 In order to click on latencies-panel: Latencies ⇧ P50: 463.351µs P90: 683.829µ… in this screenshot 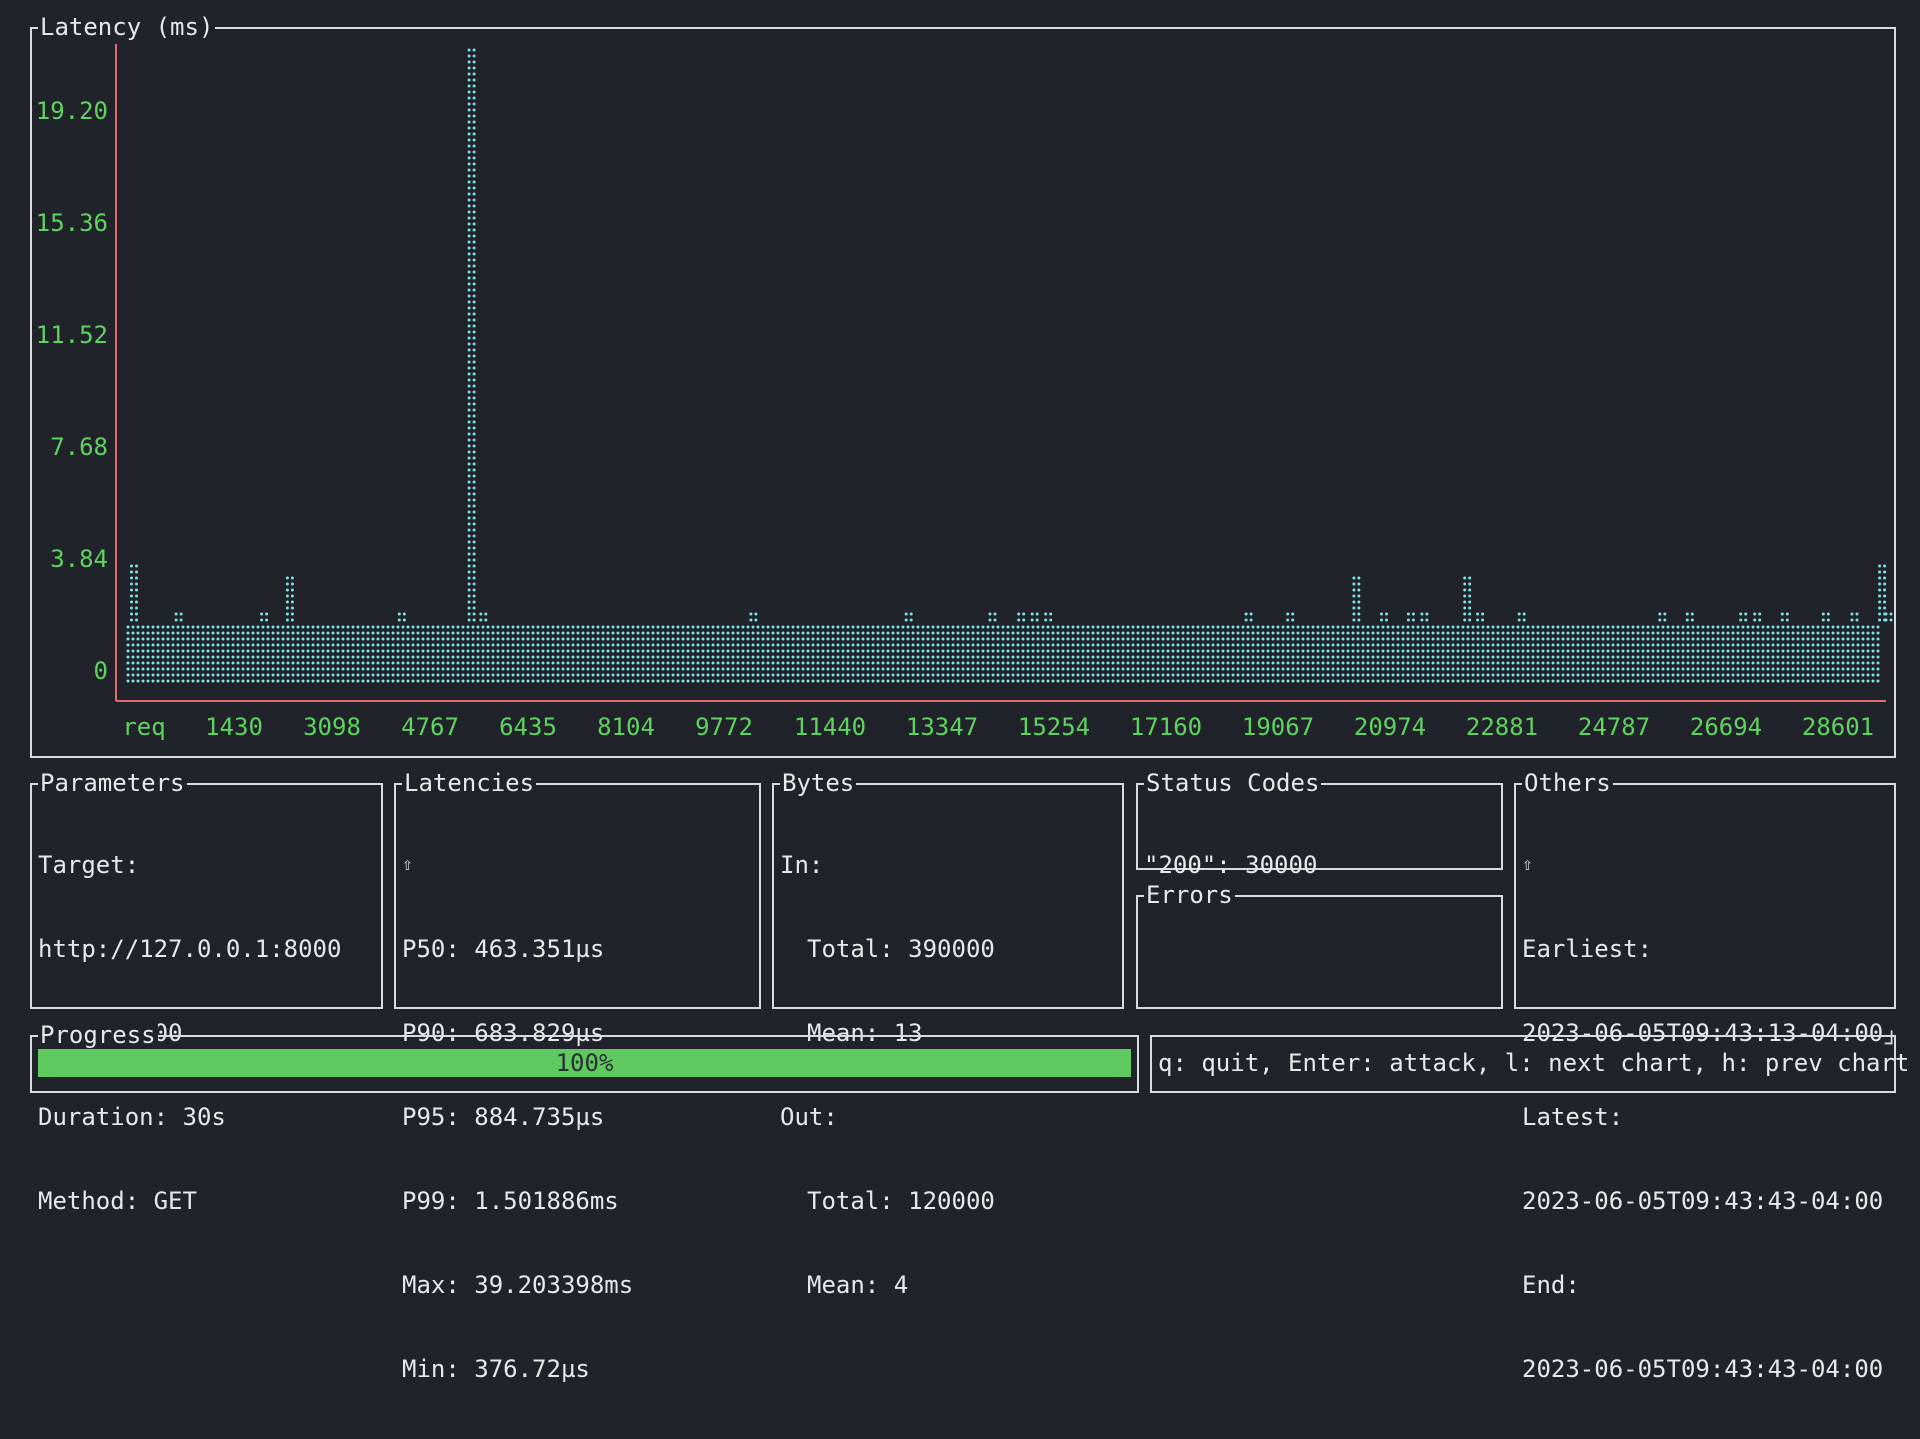, I will do `click(577, 1076)`.